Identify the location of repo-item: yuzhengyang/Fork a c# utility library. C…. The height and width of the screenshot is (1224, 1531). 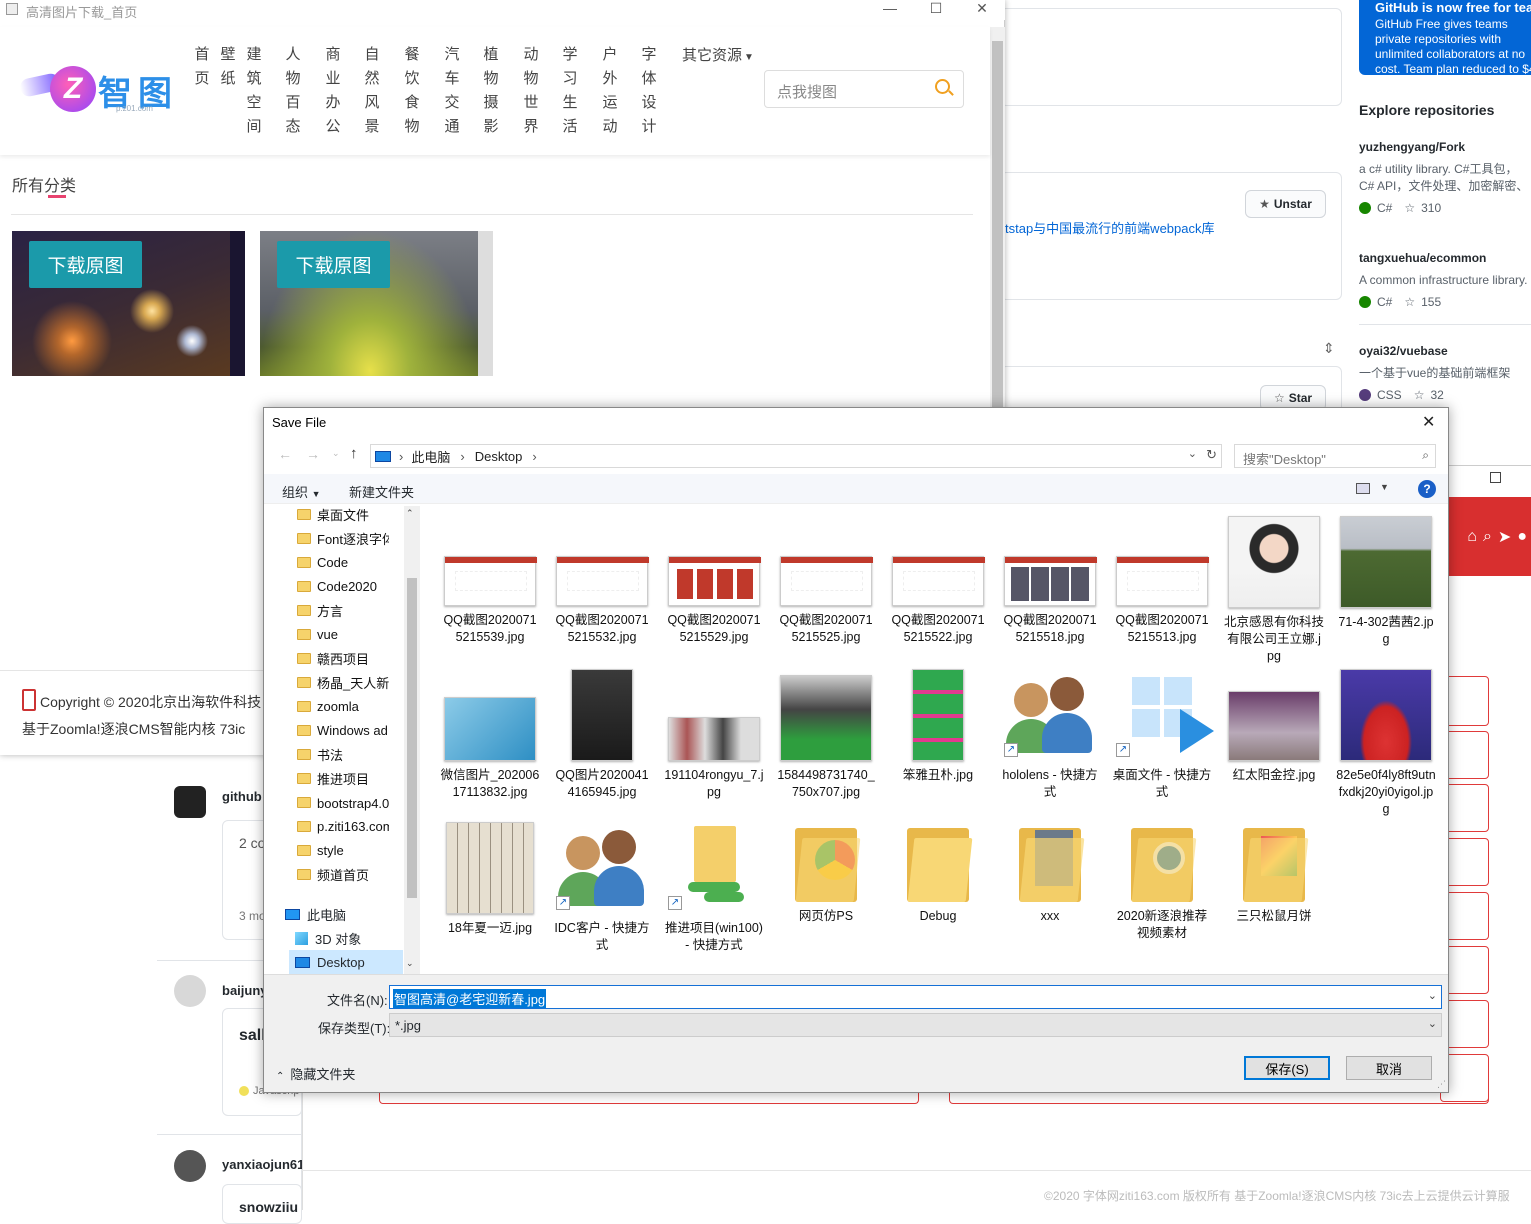
(1445, 177).